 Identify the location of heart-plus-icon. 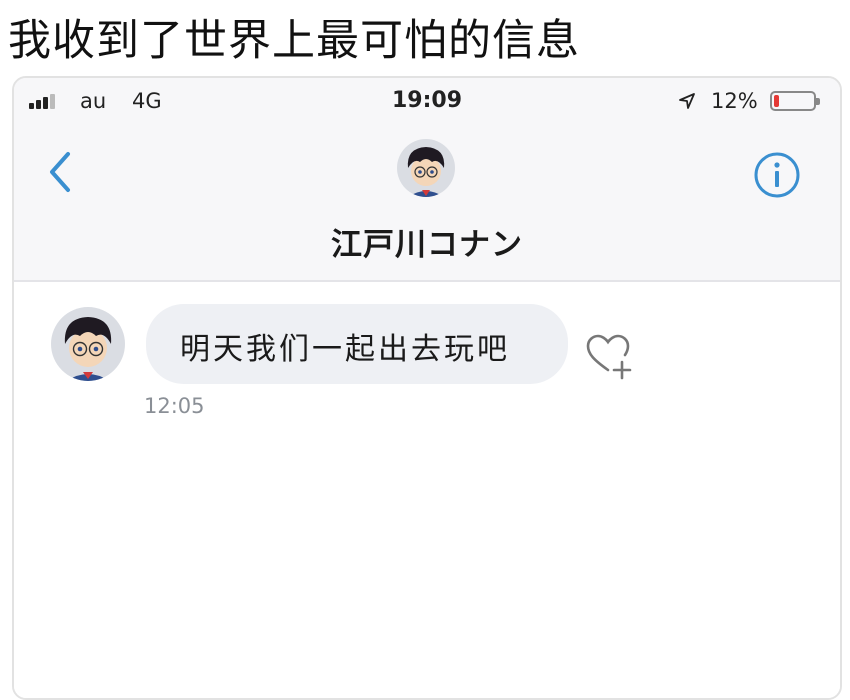
(610, 356).